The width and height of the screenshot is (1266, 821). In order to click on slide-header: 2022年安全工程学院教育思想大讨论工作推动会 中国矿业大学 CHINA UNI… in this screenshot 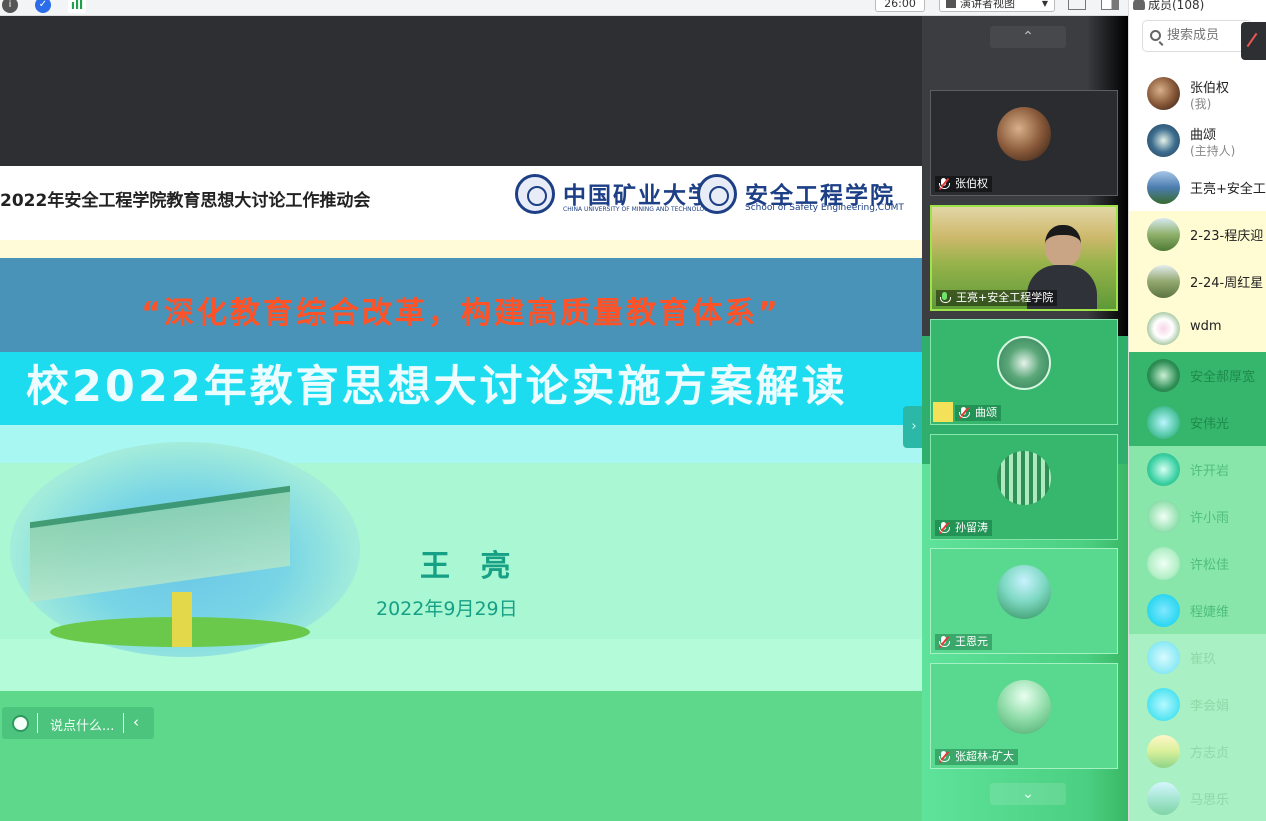, I will do `click(461, 203)`.